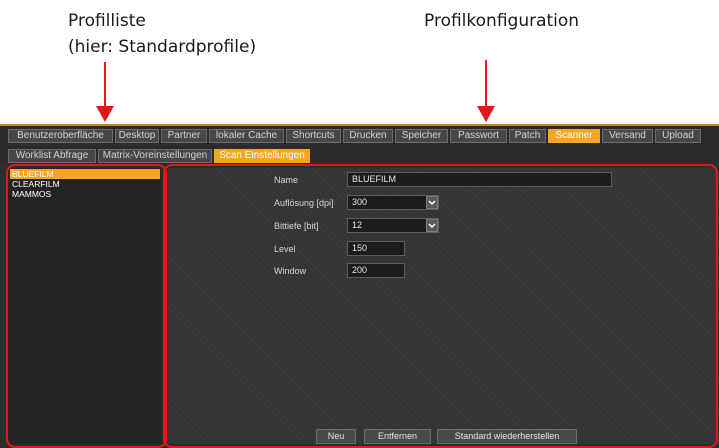 The height and width of the screenshot is (448, 719). Describe the element at coordinates (393, 202) in the screenshot. I see `resolution-select: 300` at that location.